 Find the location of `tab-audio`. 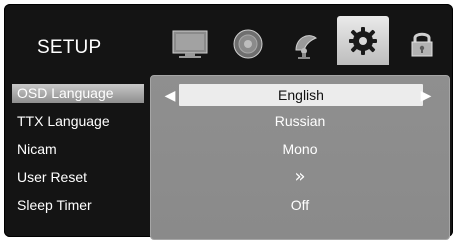

tab-audio is located at coordinates (248, 44).